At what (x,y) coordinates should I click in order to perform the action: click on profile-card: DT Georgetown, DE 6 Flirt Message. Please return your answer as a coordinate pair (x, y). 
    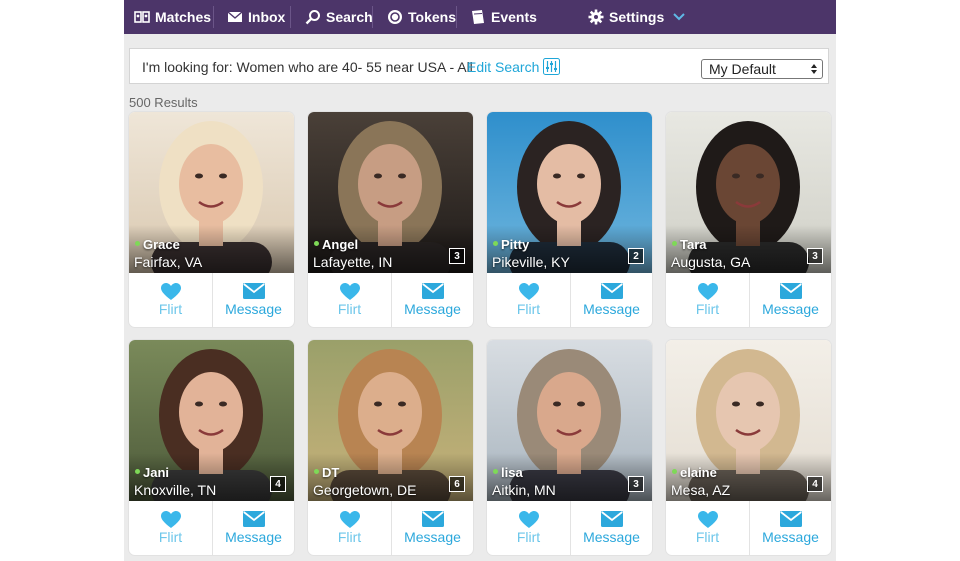
    Looking at the image, I should click on (390, 447).